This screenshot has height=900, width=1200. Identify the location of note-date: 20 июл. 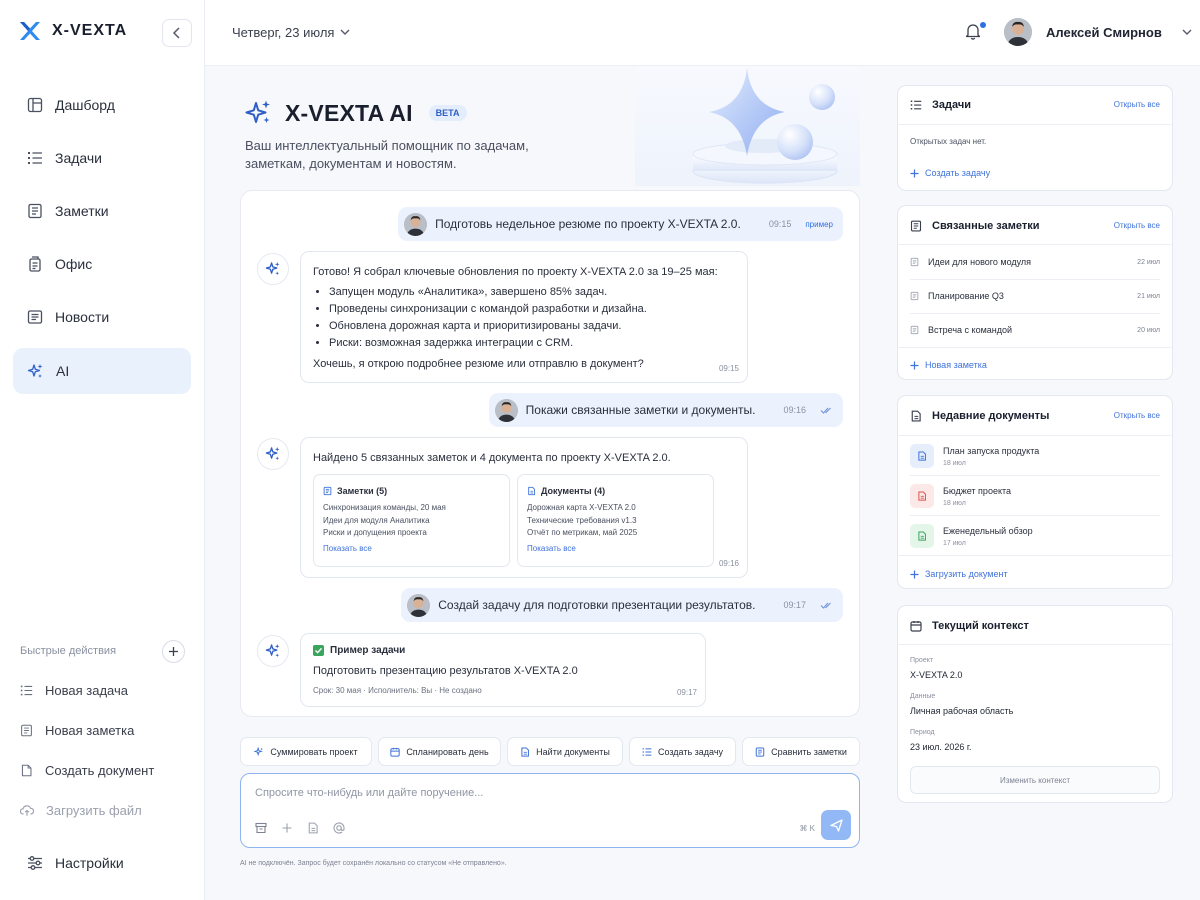
(1148, 330).